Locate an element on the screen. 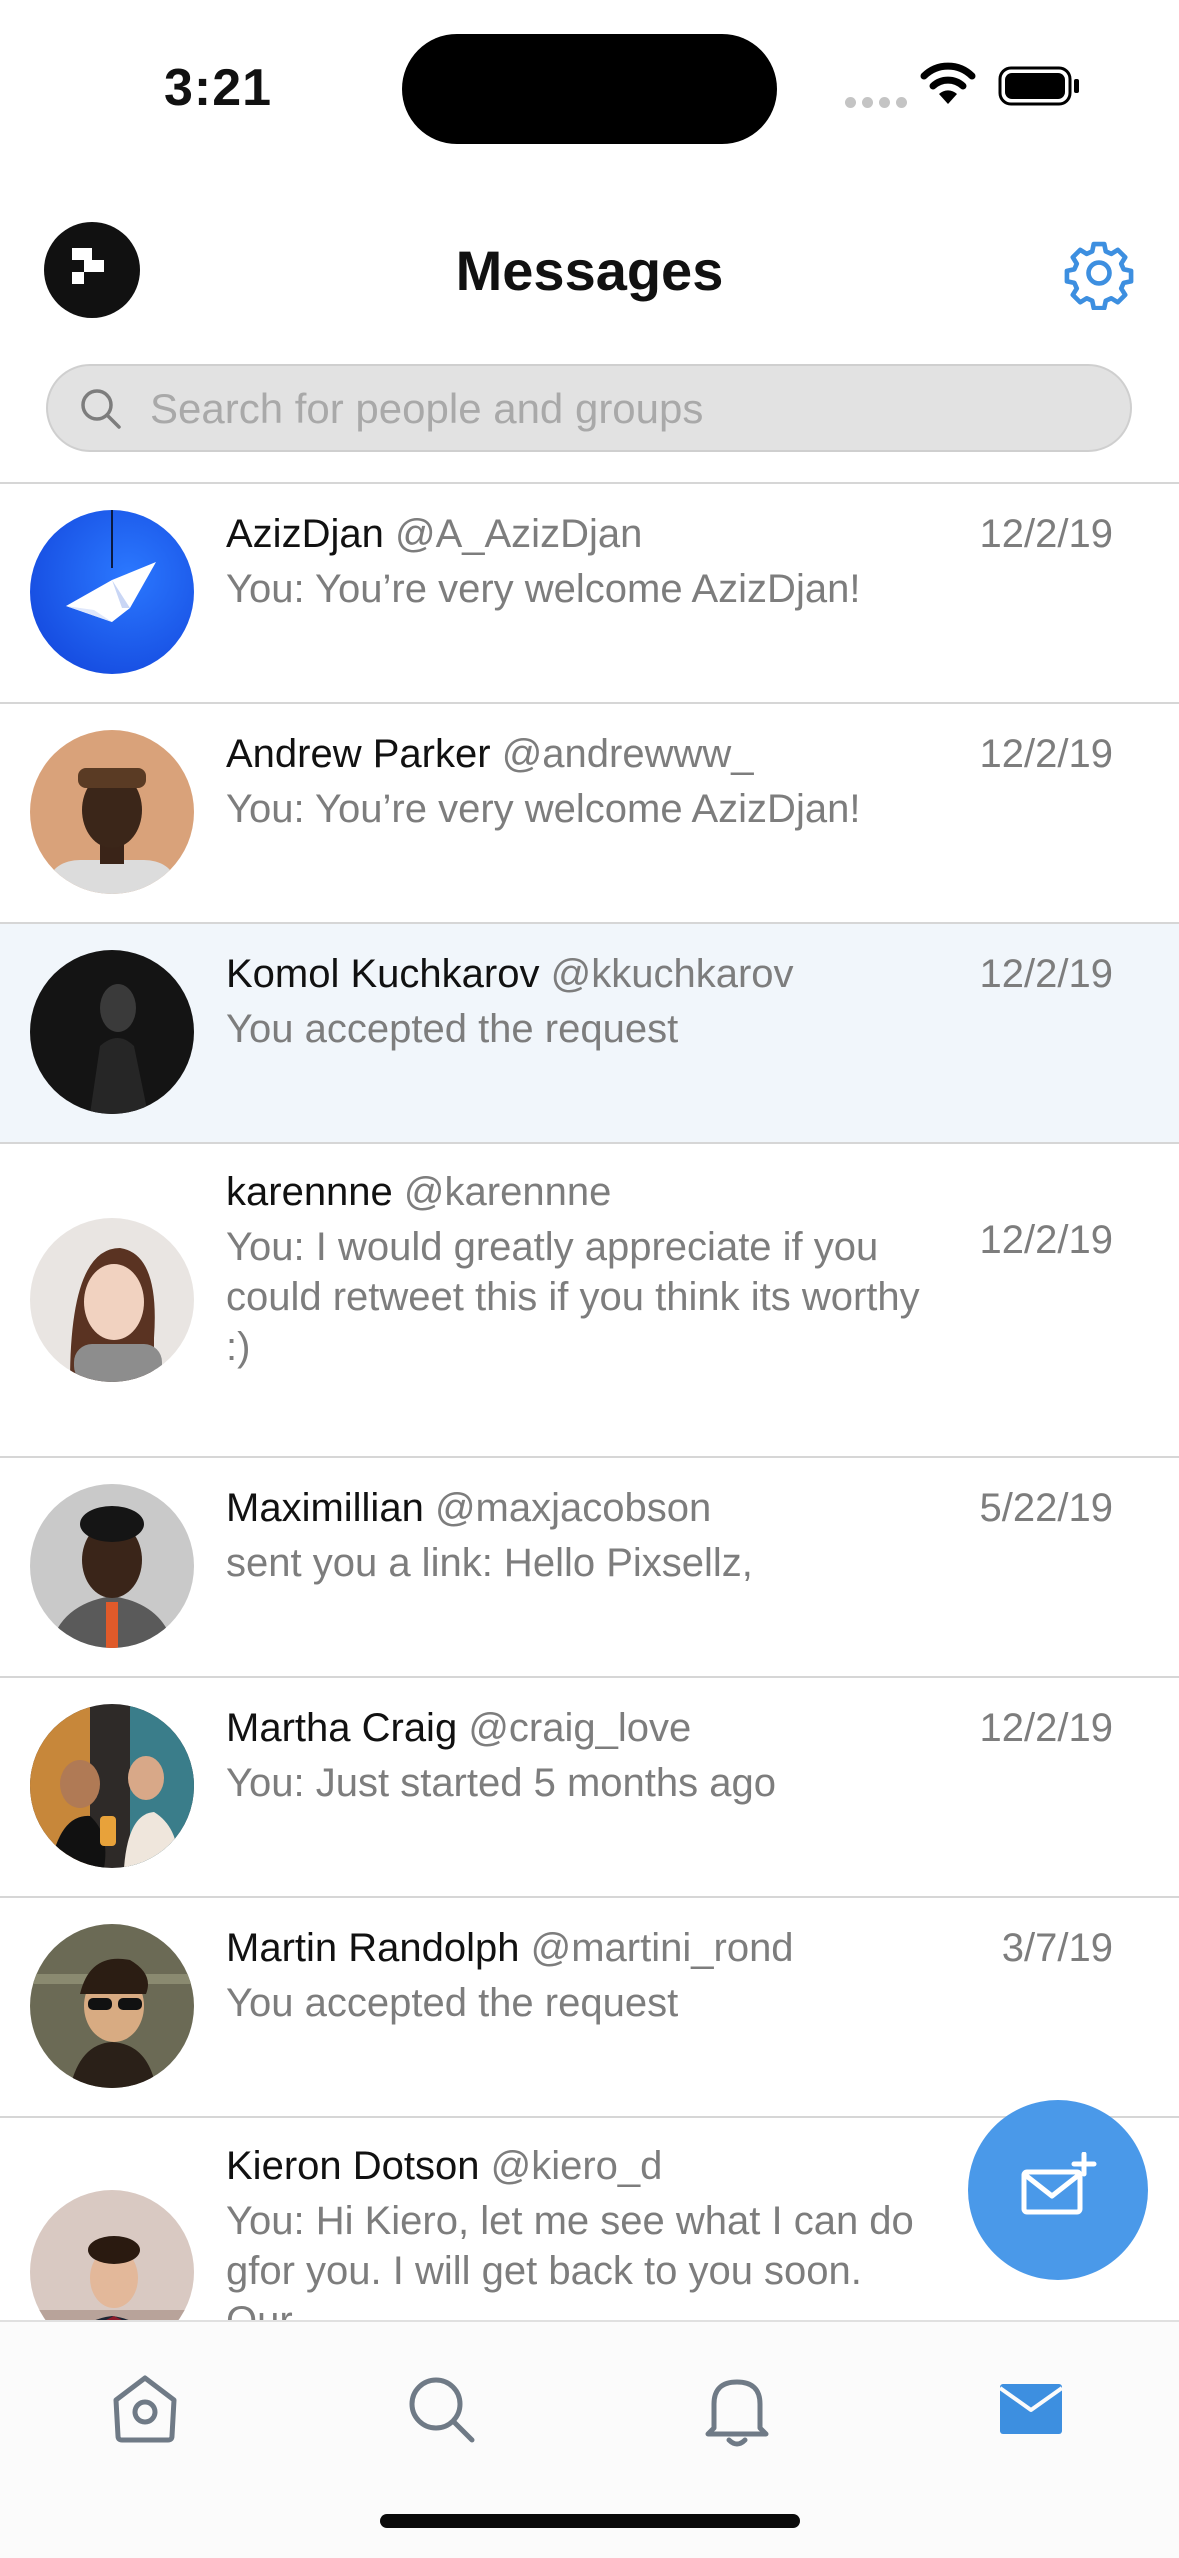 The width and height of the screenshot is (1179, 2558). contact-handle: @martini_rond is located at coordinates (662, 1948).